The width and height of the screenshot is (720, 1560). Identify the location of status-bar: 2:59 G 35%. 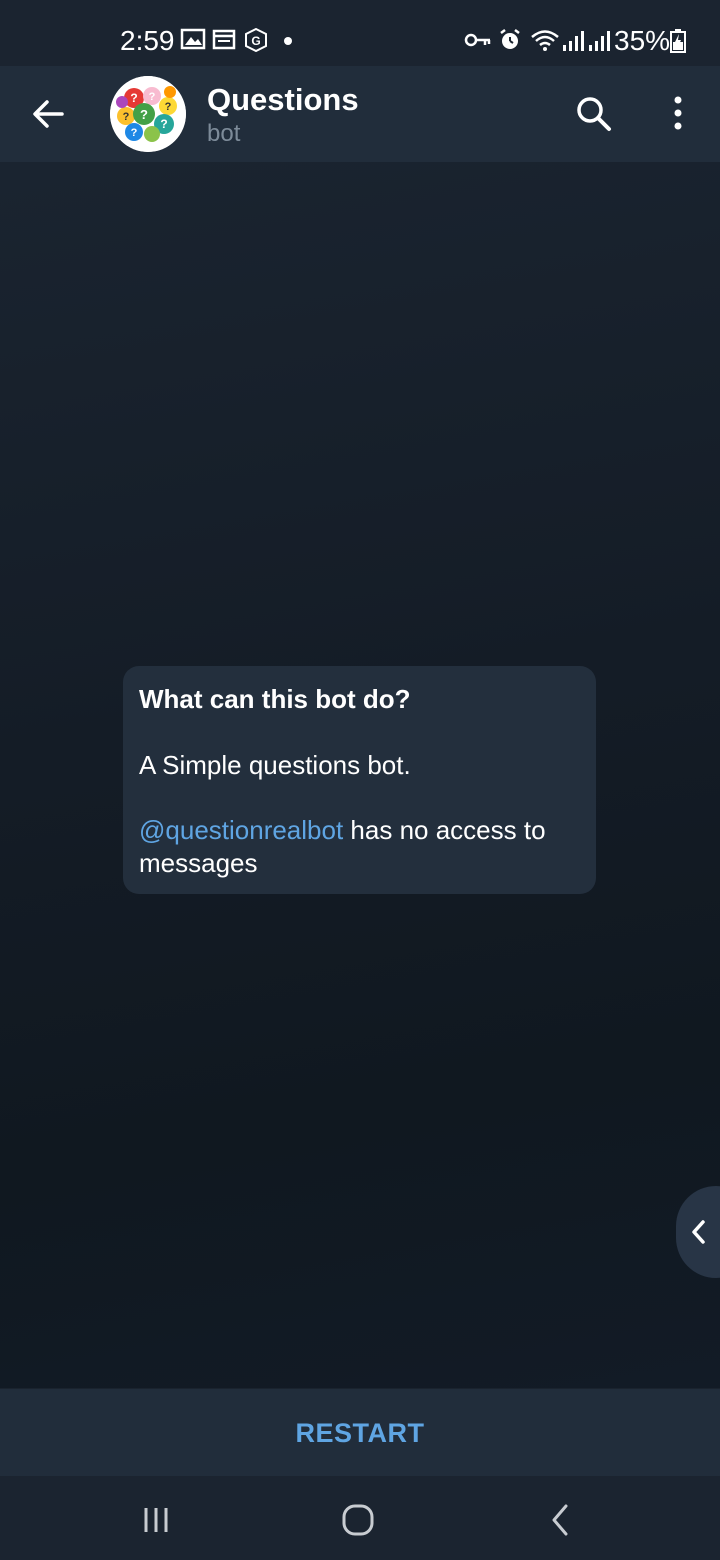
(360, 33).